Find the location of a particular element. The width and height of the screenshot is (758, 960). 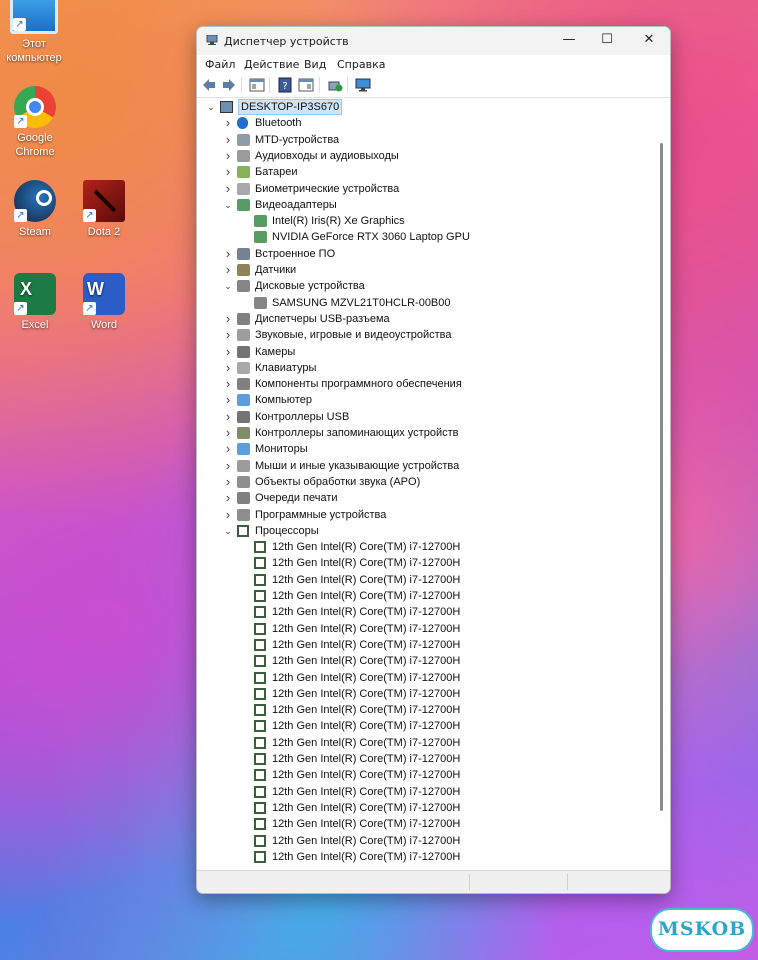

tree-device-item: NVIDIA GeForce RTX 3060 Laptop GPU is located at coordinates (423, 237).